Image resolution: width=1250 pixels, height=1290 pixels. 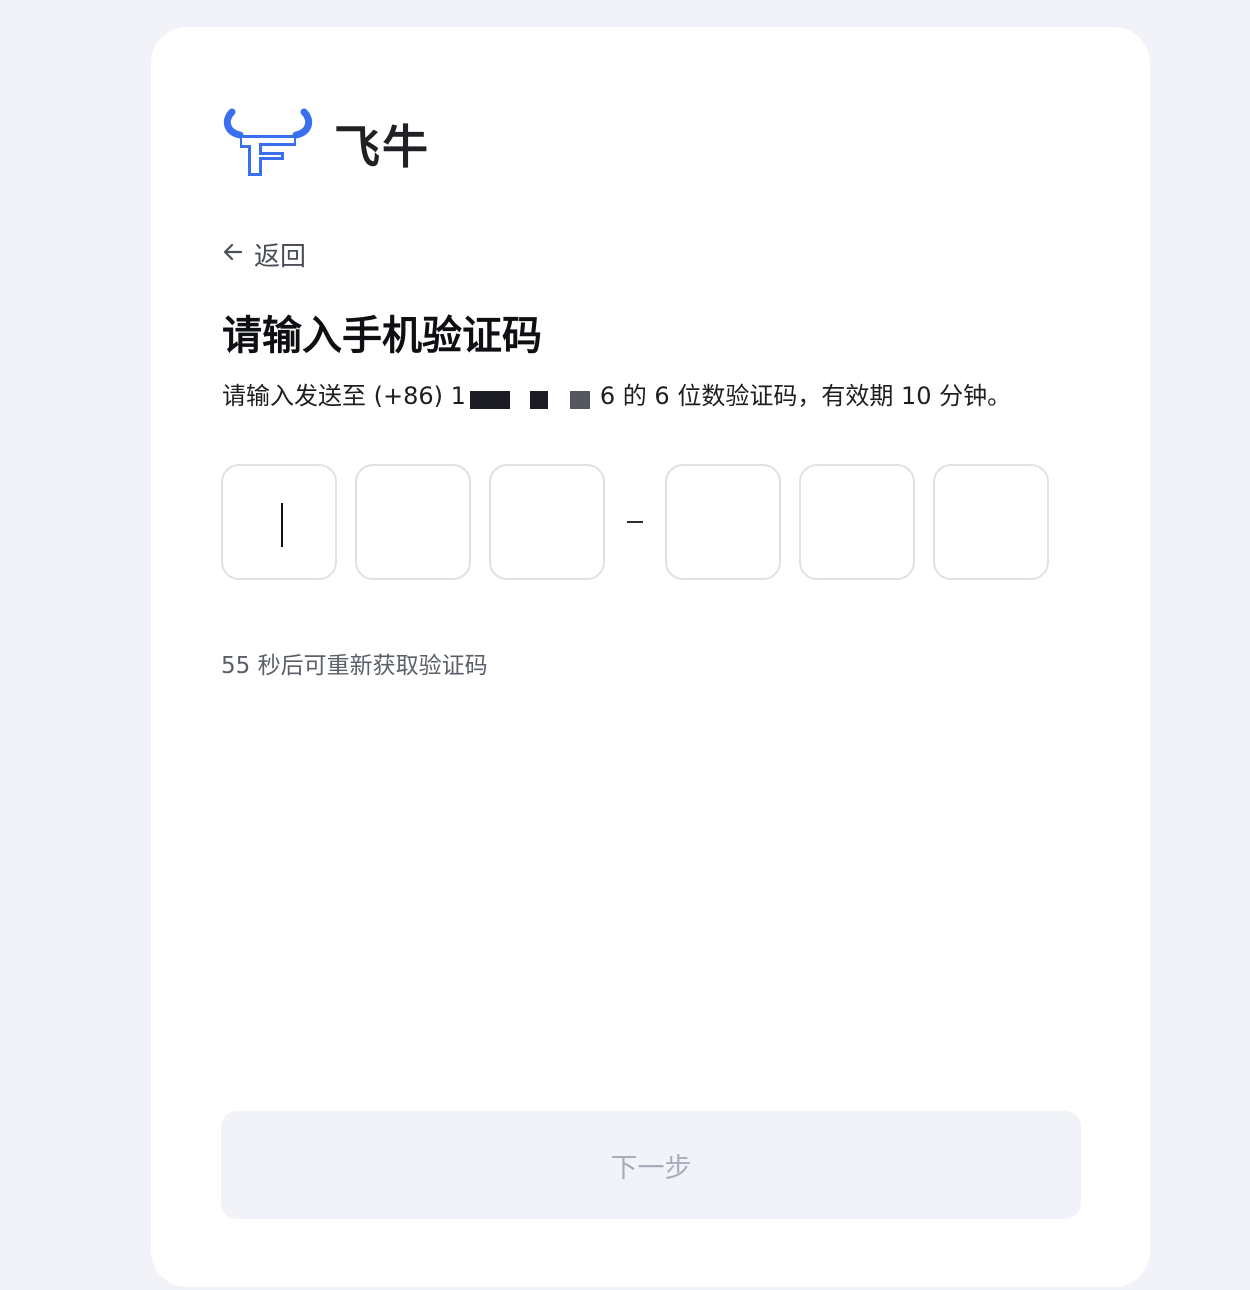 What do you see at coordinates (805, 396) in the screenshot?
I see `subtitle-suffix: 6 的 6 位数验证码，有效期 10 分钟。` at bounding box center [805, 396].